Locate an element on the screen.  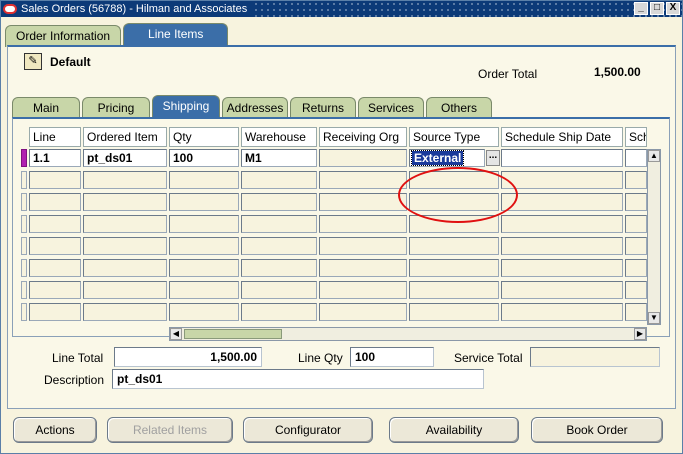
col-header-line: Line is located at coordinates (55, 137).